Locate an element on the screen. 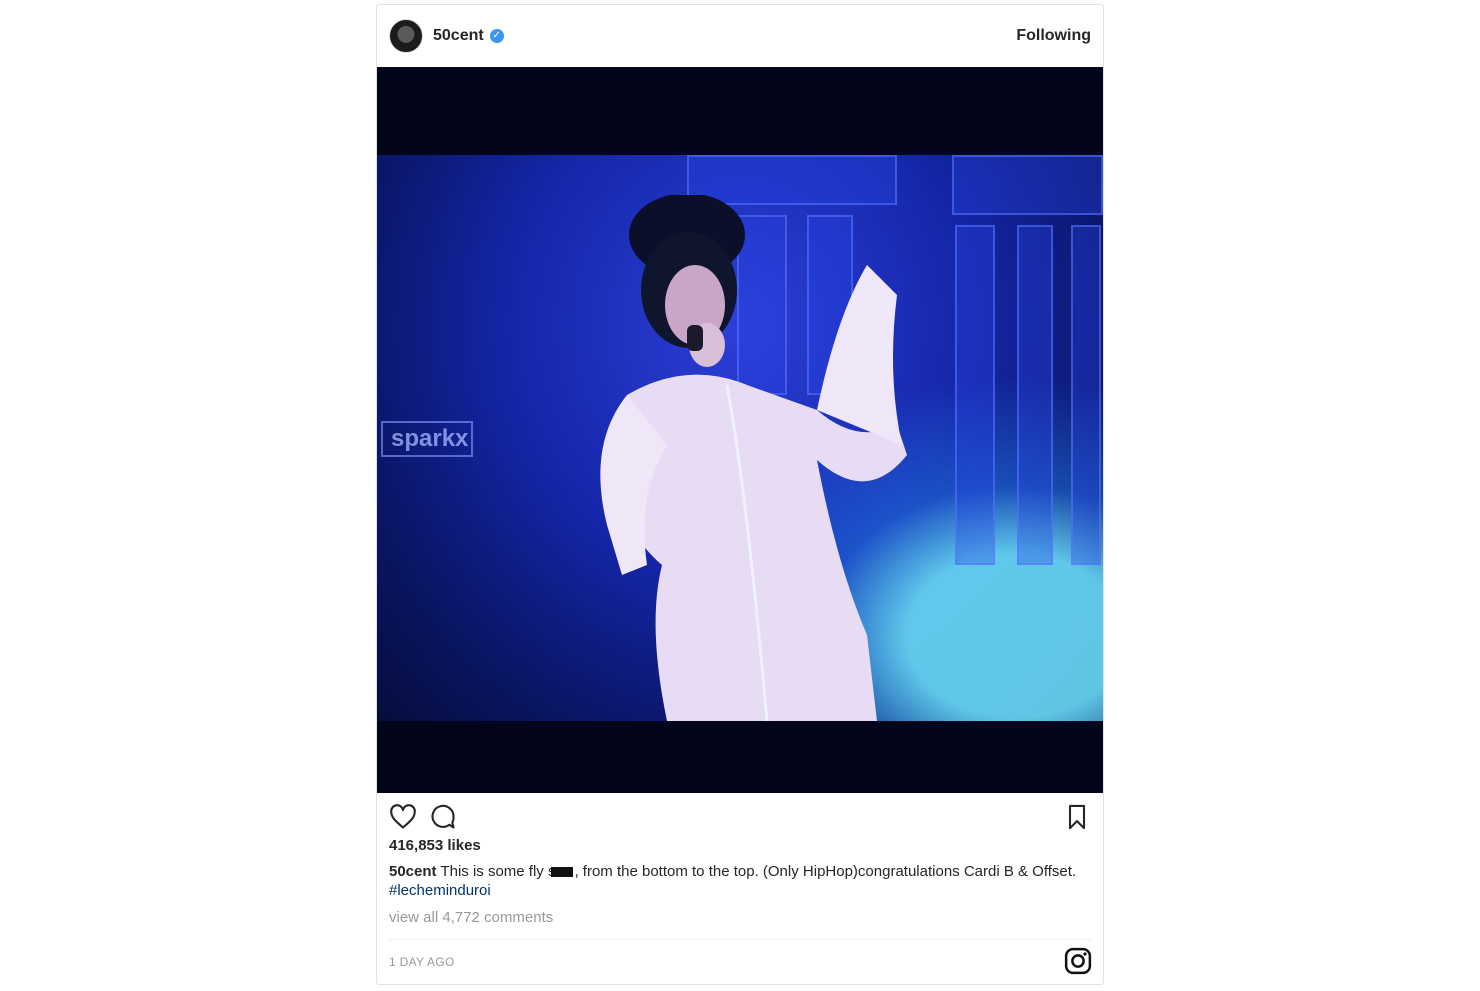 The width and height of the screenshot is (1480, 991). view-all-comments-link: view all 4,772 comments is located at coordinates (471, 917).